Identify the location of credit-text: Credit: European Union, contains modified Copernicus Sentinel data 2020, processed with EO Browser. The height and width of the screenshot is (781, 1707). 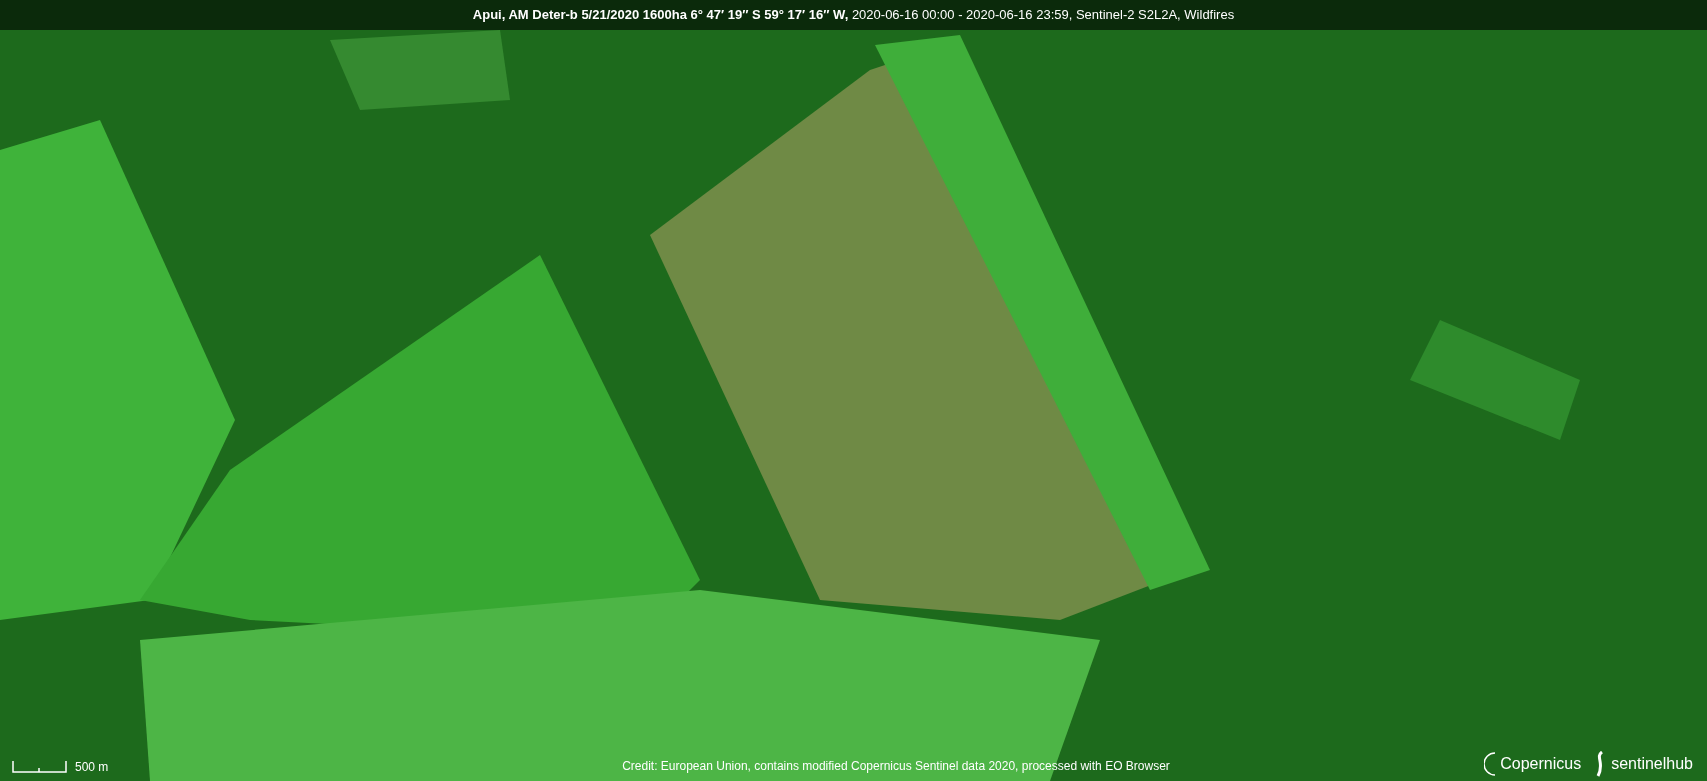
(896, 766).